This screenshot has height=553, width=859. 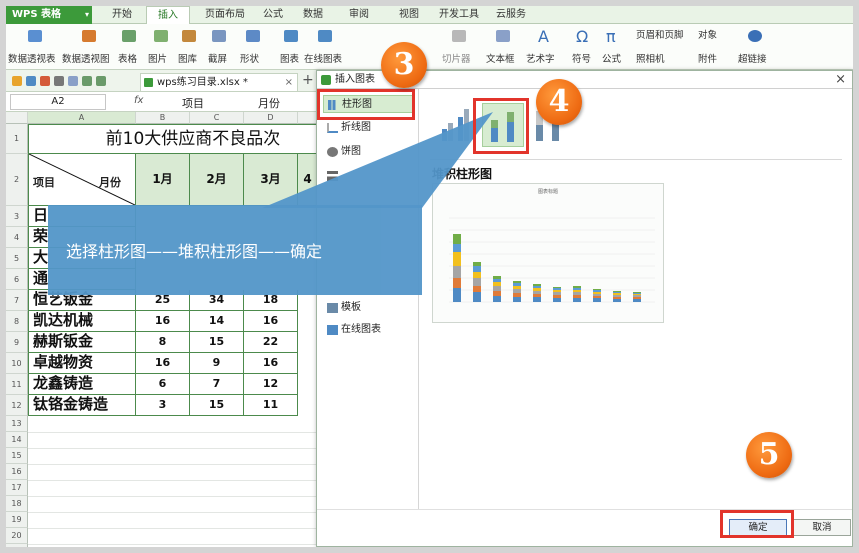 What do you see at coordinates (217, 321) in the screenshot?
I see `value-cell: 14` at bounding box center [217, 321].